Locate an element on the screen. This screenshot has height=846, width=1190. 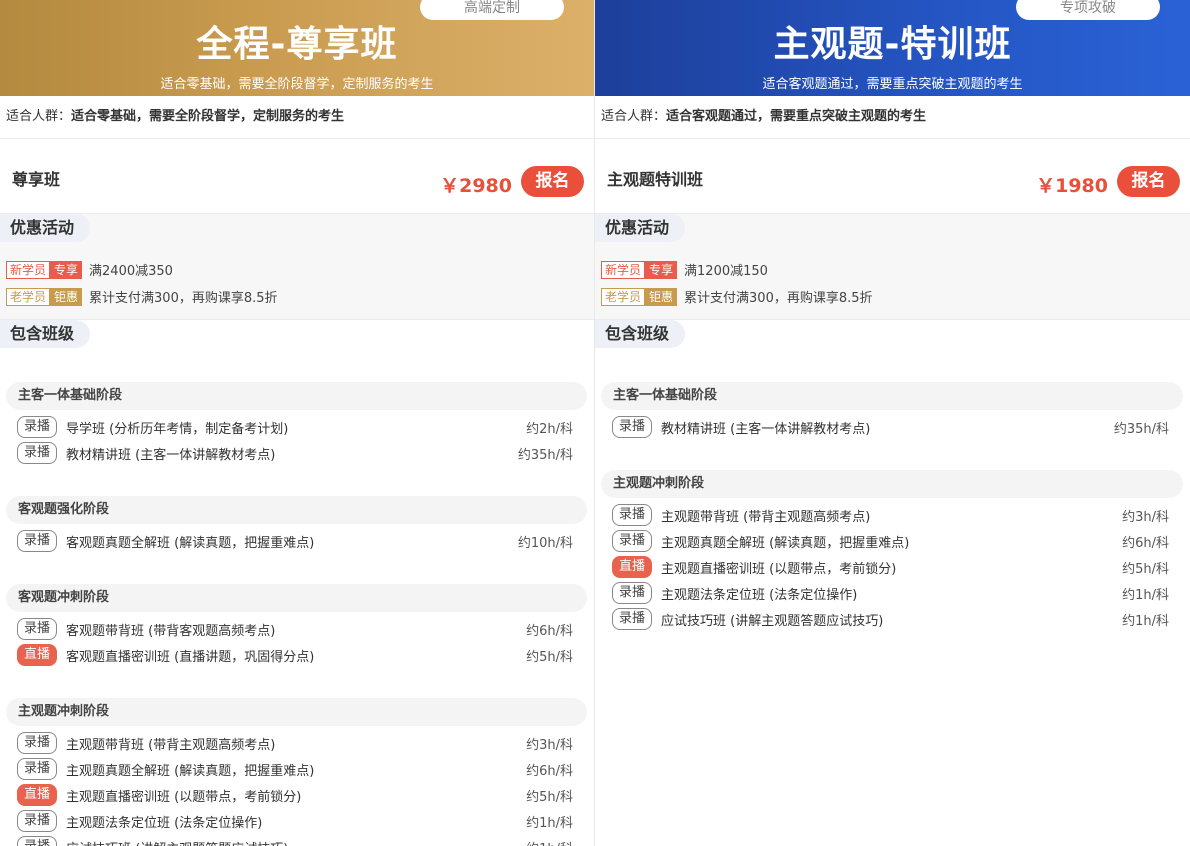
promotions: 优惠活动新学员 专享 满1200减150 老学员 钜惠 累计支付满300，再购课享8.5折 is located at coordinates (892, 267).